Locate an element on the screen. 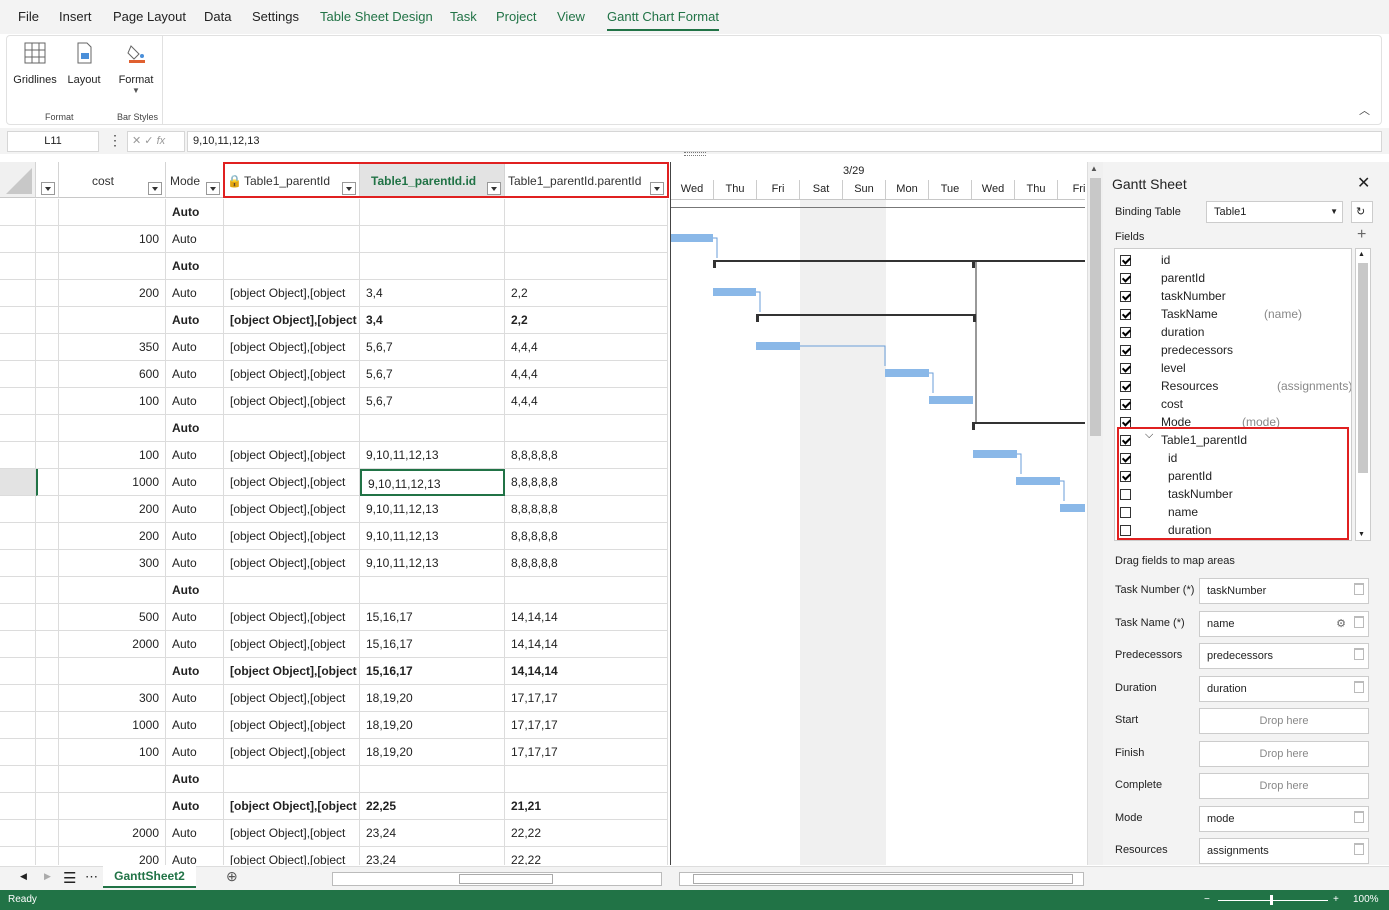  trash-icon is located at coordinates (1359, 654).